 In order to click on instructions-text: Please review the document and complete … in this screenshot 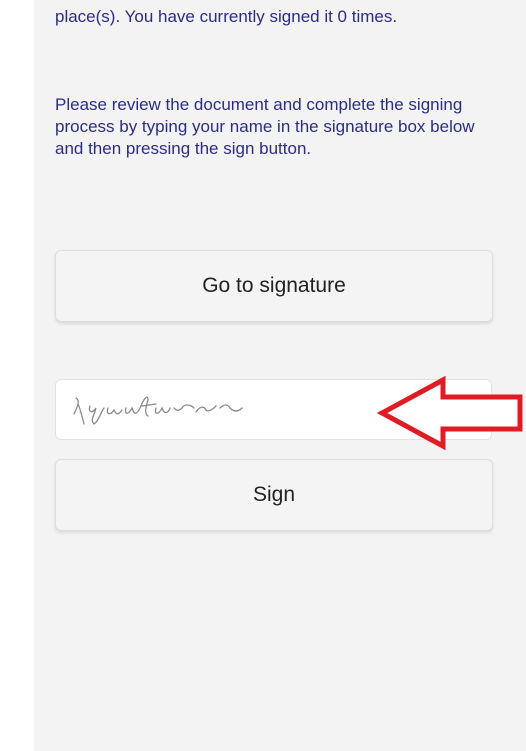, I will do `click(265, 126)`.